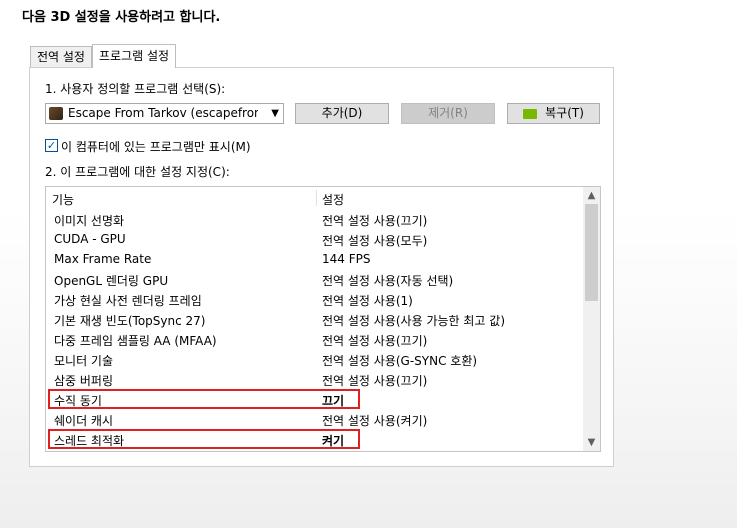  I want to click on column-divider, so click(316, 198).